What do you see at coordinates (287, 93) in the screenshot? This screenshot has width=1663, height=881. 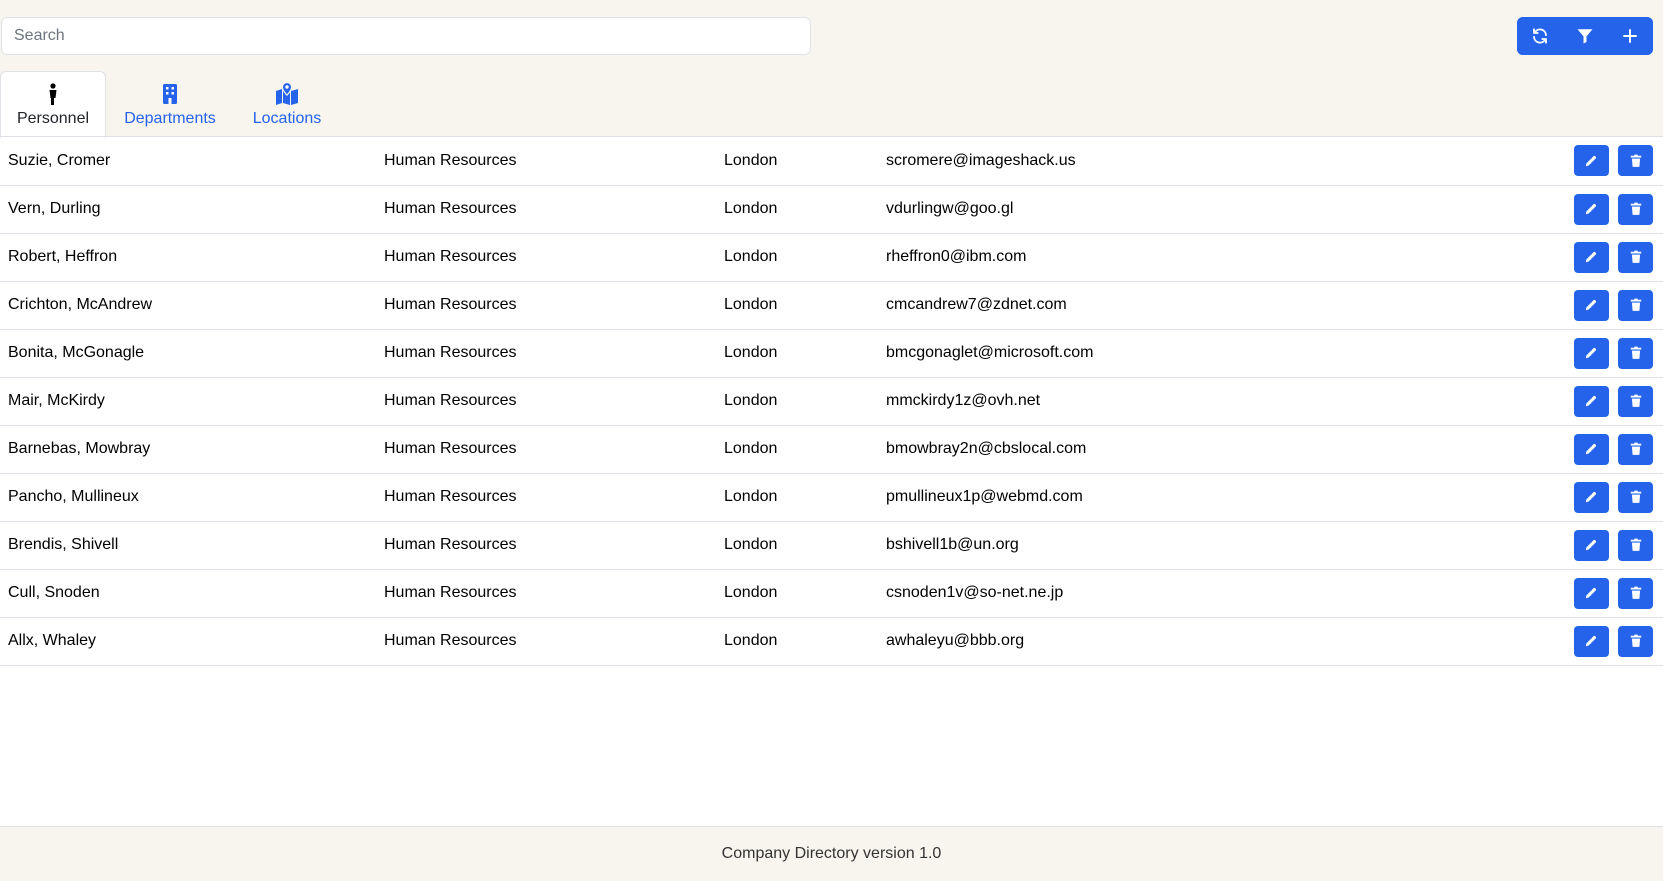 I see `map-location-icon` at bounding box center [287, 93].